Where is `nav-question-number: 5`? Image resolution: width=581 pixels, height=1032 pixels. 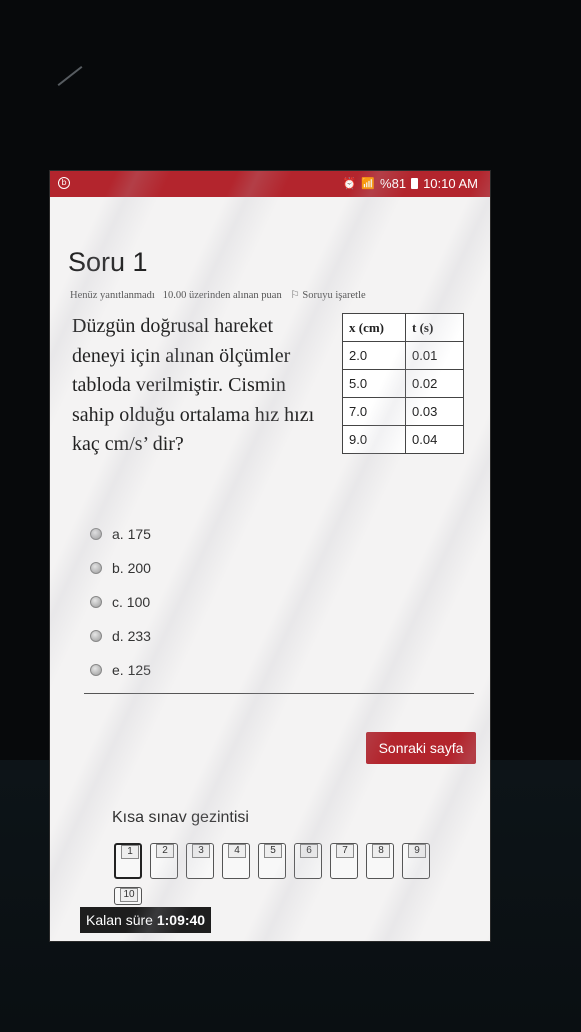 nav-question-number: 5 is located at coordinates (273, 851).